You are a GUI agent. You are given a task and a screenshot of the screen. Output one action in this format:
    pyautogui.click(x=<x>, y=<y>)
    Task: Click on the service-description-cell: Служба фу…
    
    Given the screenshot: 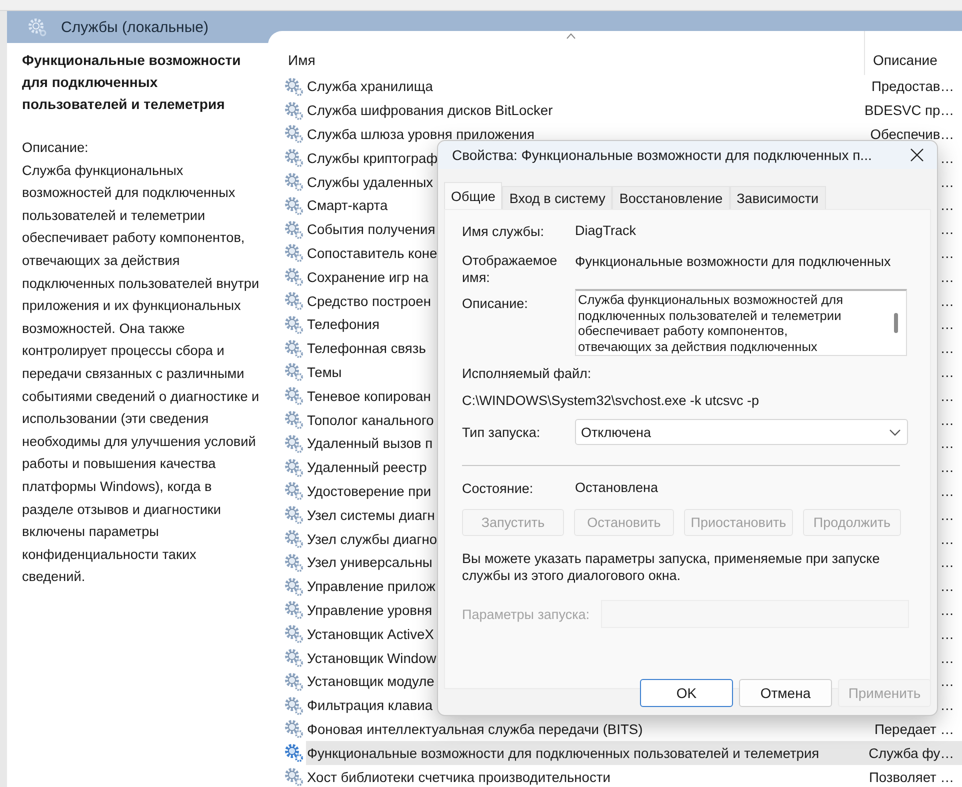 What is the action you would take?
    pyautogui.click(x=911, y=753)
    